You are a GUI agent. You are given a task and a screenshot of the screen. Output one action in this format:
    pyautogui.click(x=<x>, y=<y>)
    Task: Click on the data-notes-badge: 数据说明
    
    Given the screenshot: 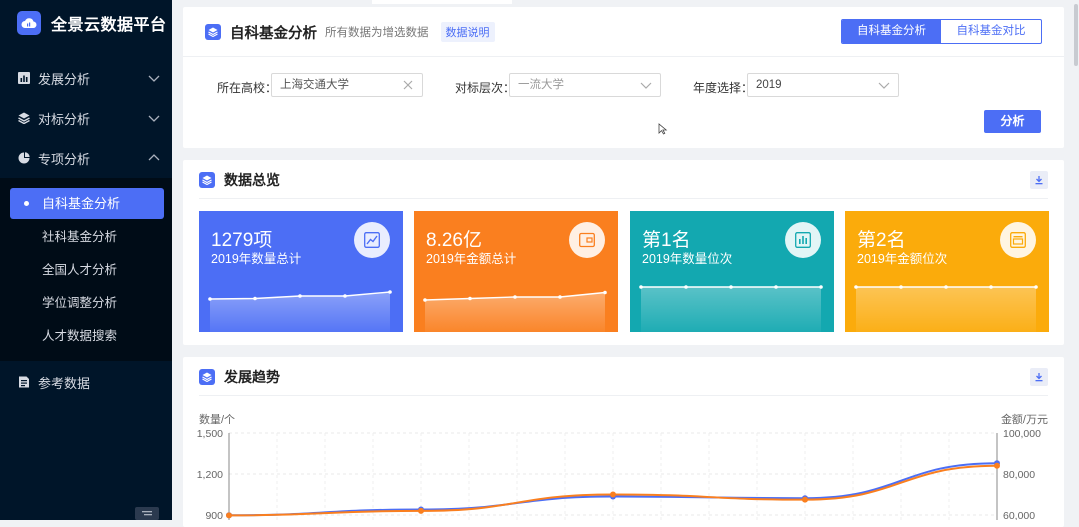 What is the action you would take?
    pyautogui.click(x=467, y=32)
    